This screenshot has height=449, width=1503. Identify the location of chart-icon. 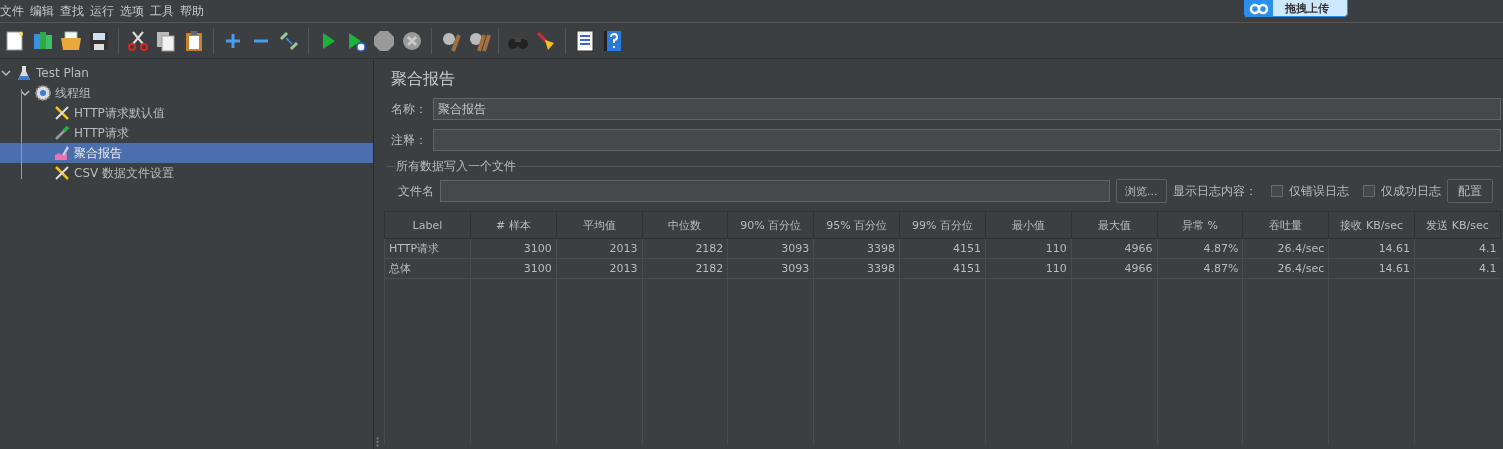
(62, 153).